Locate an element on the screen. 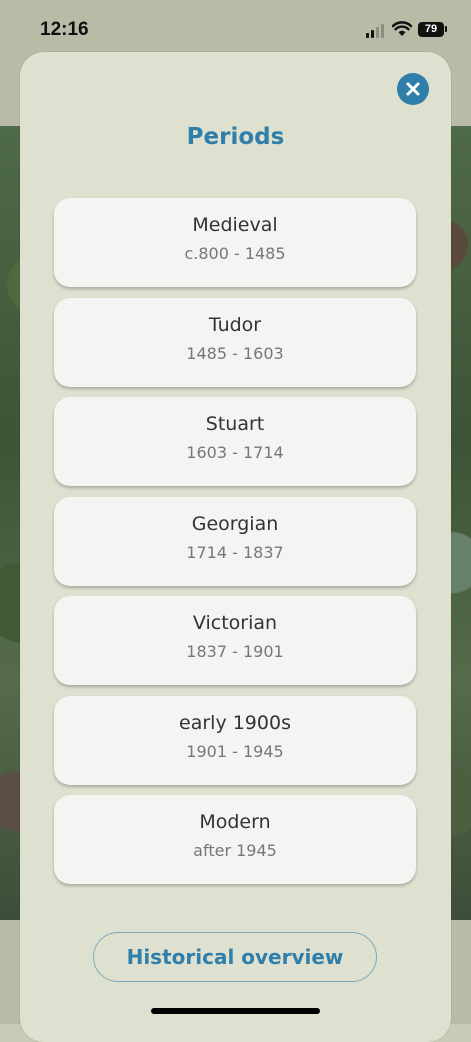 The image size is (471, 1042). period-name: Medieval is located at coordinates (235, 225).